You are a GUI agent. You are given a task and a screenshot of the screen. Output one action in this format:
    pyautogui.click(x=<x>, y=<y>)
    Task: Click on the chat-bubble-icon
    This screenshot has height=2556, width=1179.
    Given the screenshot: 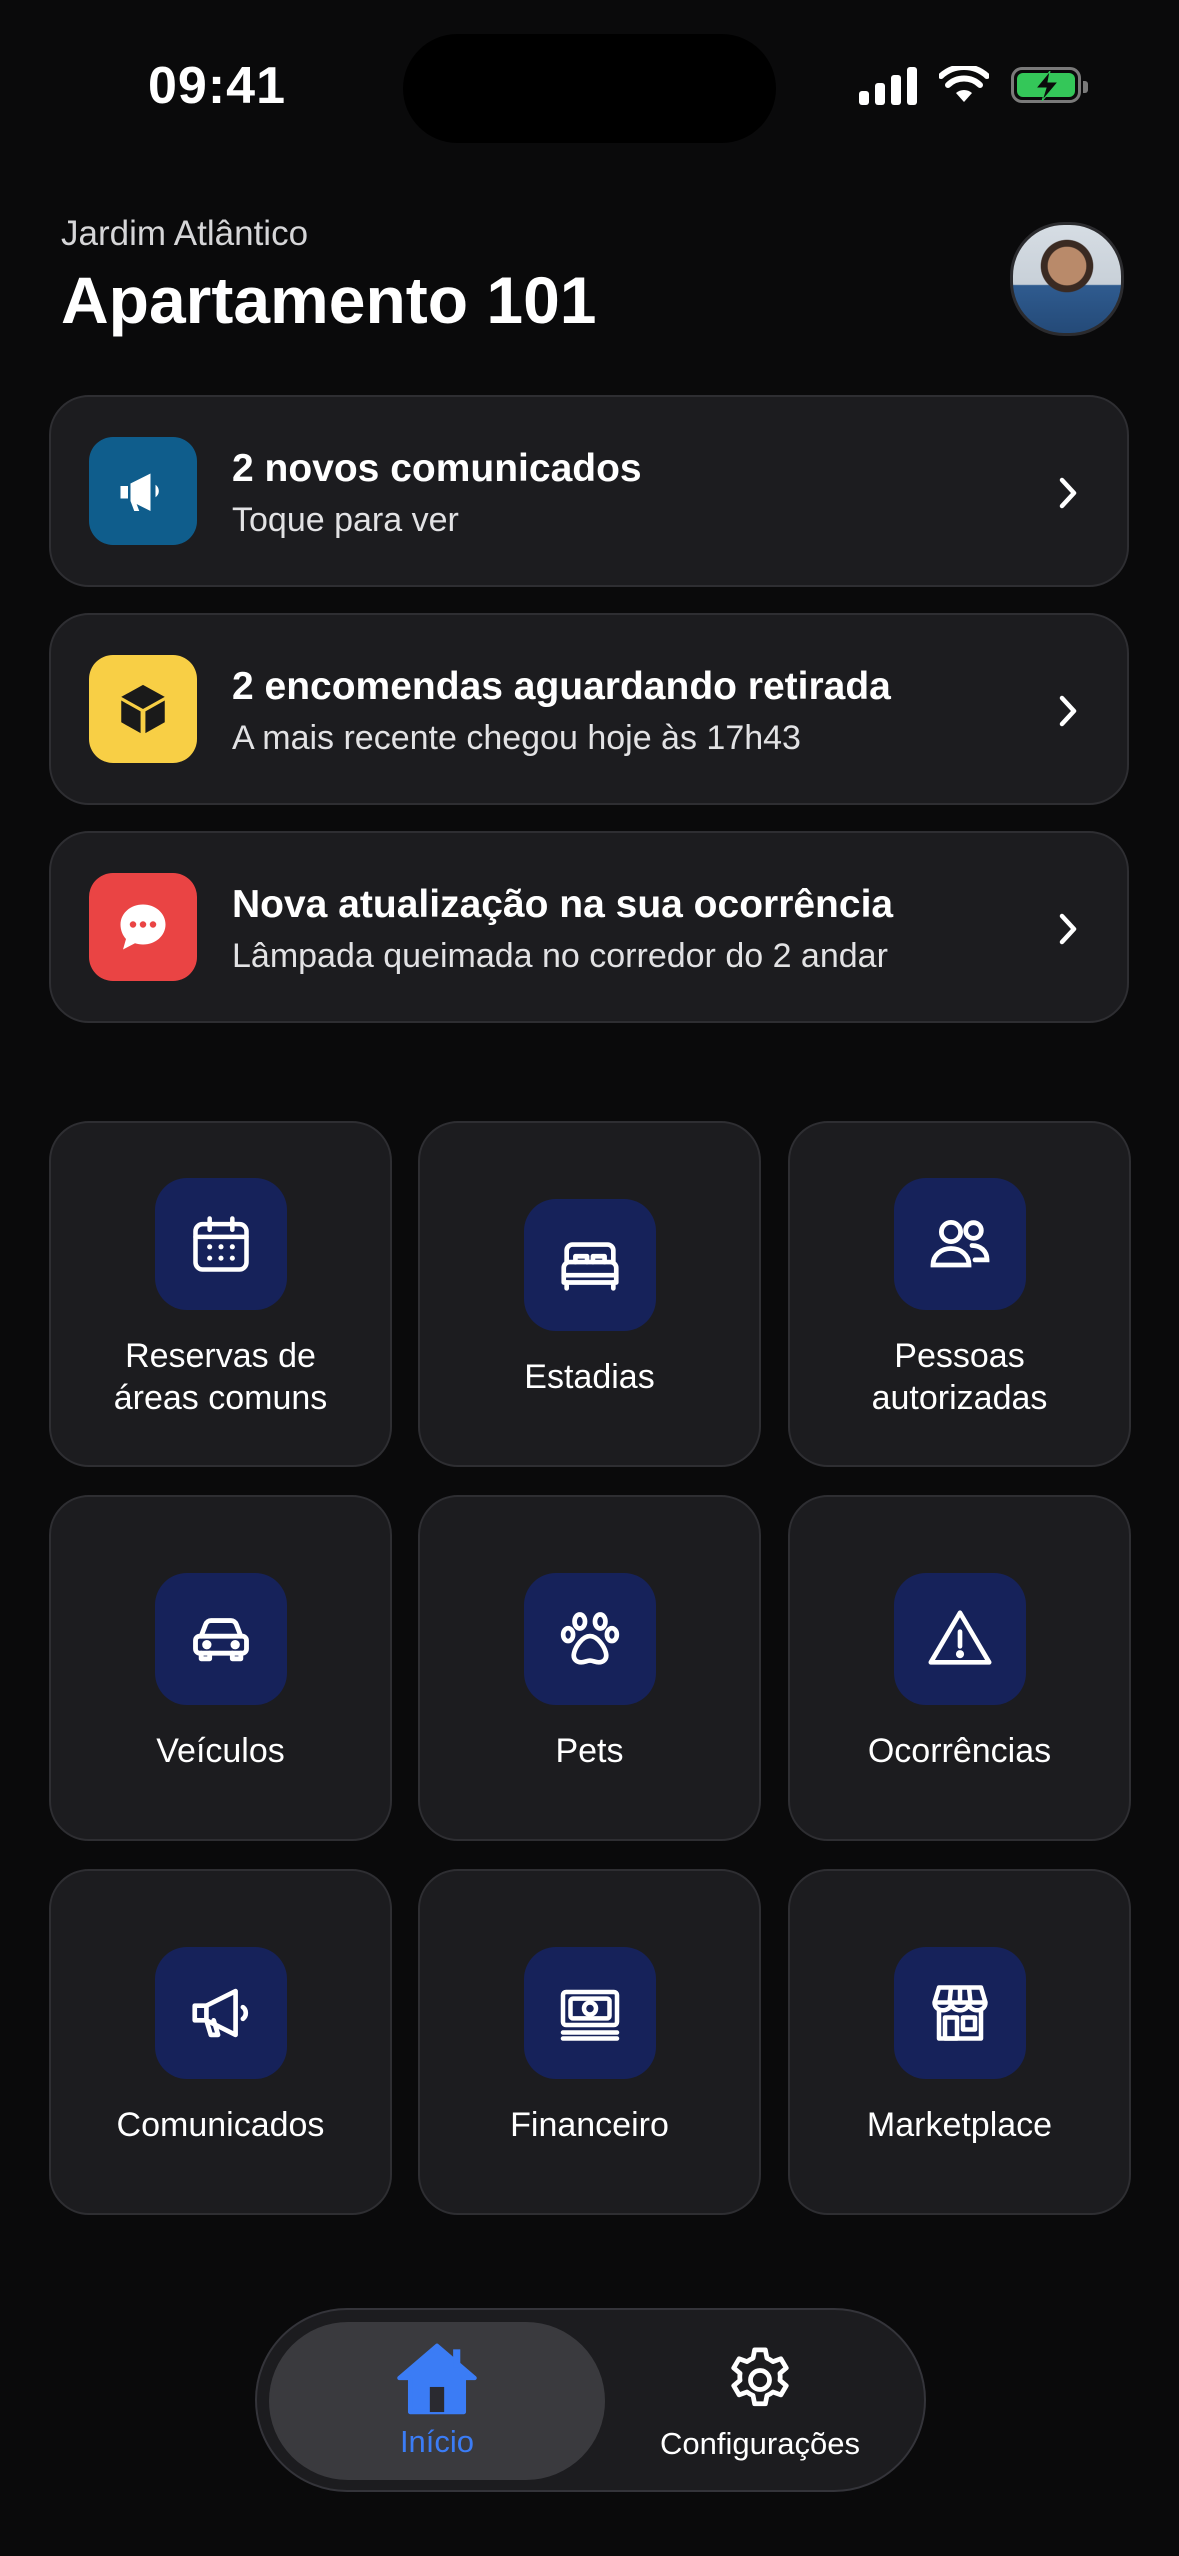 What is the action you would take?
    pyautogui.click(x=143, y=927)
    